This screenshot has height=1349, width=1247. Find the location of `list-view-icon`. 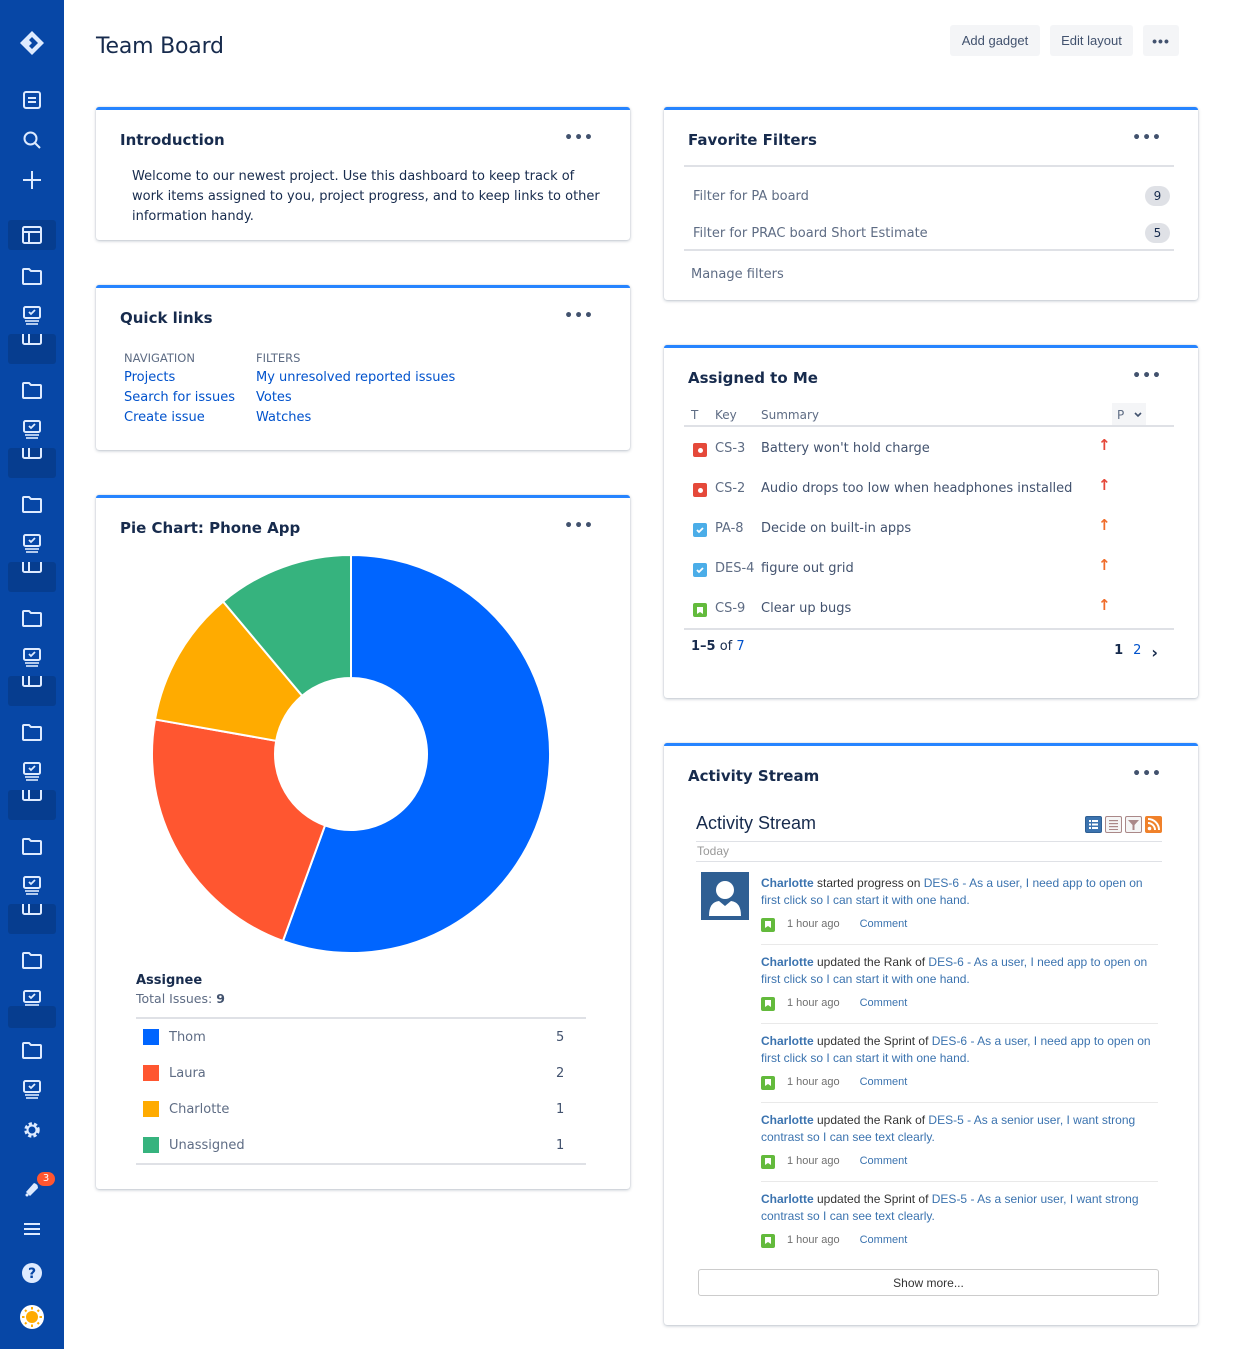

list-view-icon is located at coordinates (1113, 824).